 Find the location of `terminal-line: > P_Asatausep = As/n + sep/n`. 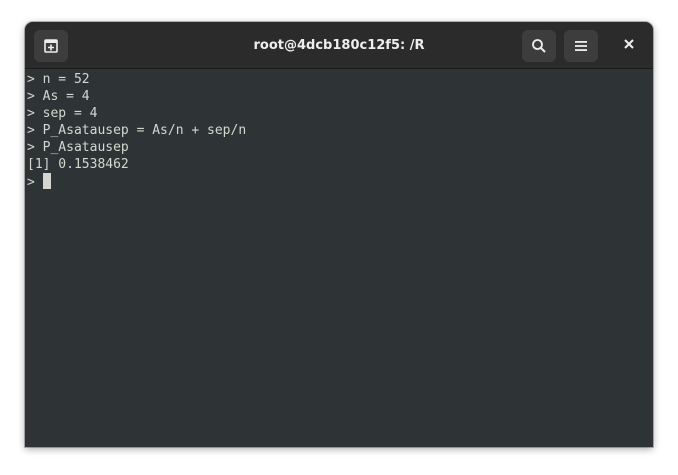

terminal-line: > P_Asatausep = As/n + sep/n is located at coordinates (137, 130).